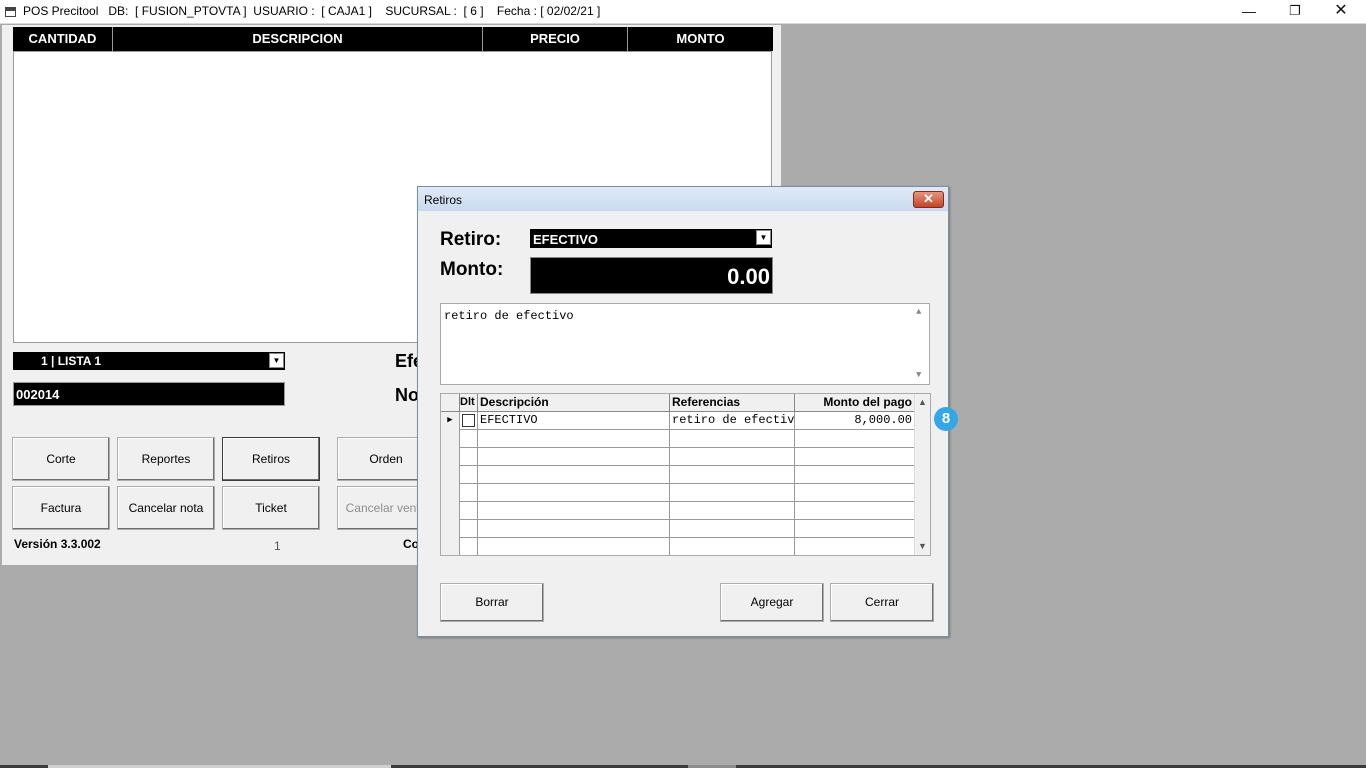 The image size is (1366, 768). Describe the element at coordinates (651, 275) in the screenshot. I see `monto-field: 0.00` at that location.